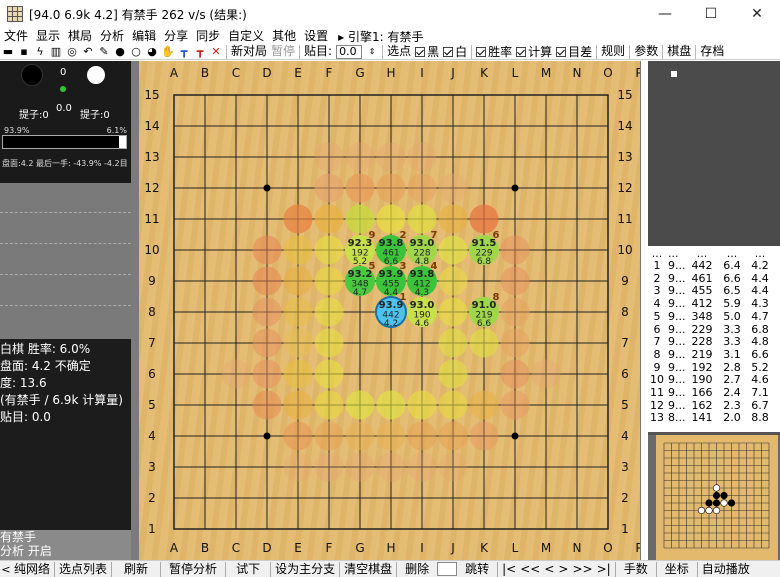 Image resolution: width=780 pixels, height=577 pixels. I want to click on list-row: 1 9... 442 6.4 4.2, so click(714, 266).